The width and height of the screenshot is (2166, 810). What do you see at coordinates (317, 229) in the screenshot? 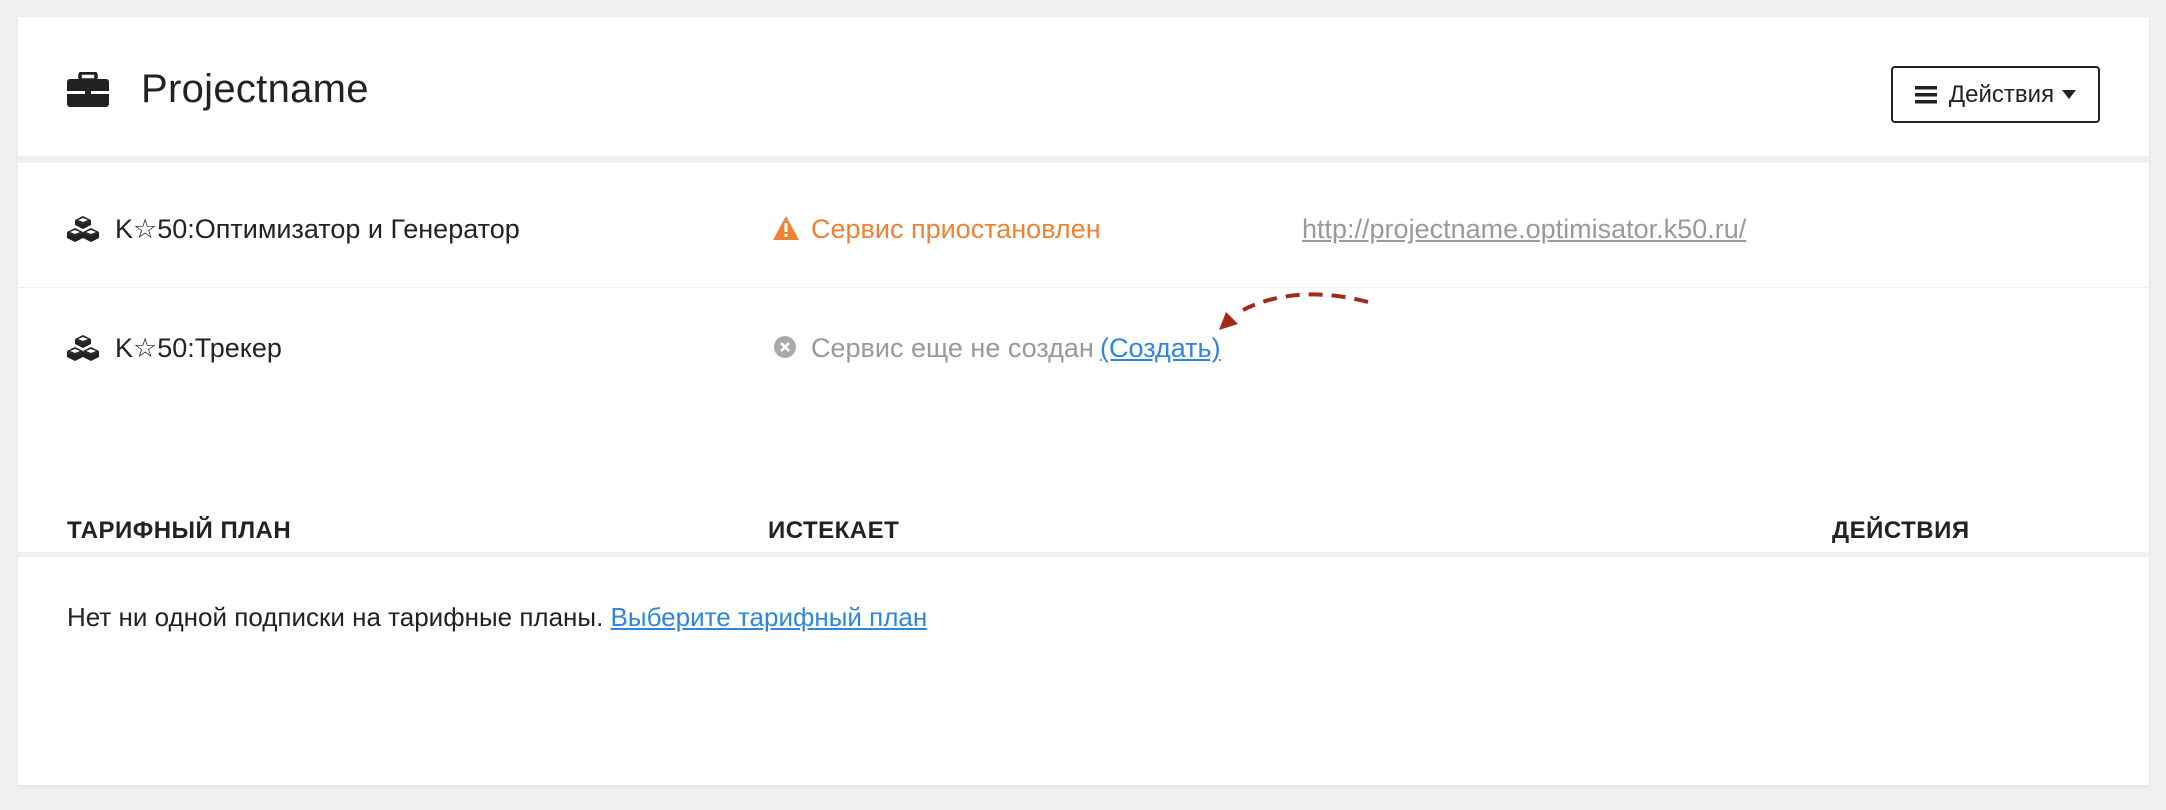
I see `service-name: K☆50:Оптимизатор и Генератор` at bounding box center [317, 229].